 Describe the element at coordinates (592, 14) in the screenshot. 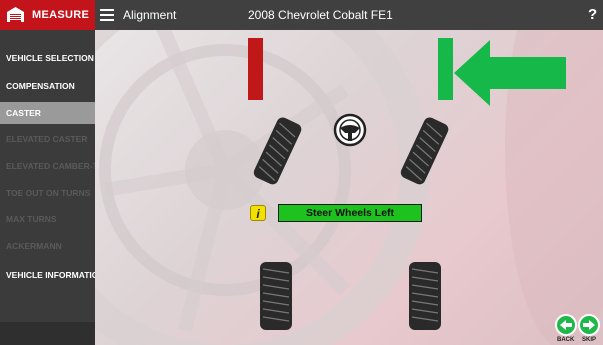

I see `help-icon: ?` at that location.